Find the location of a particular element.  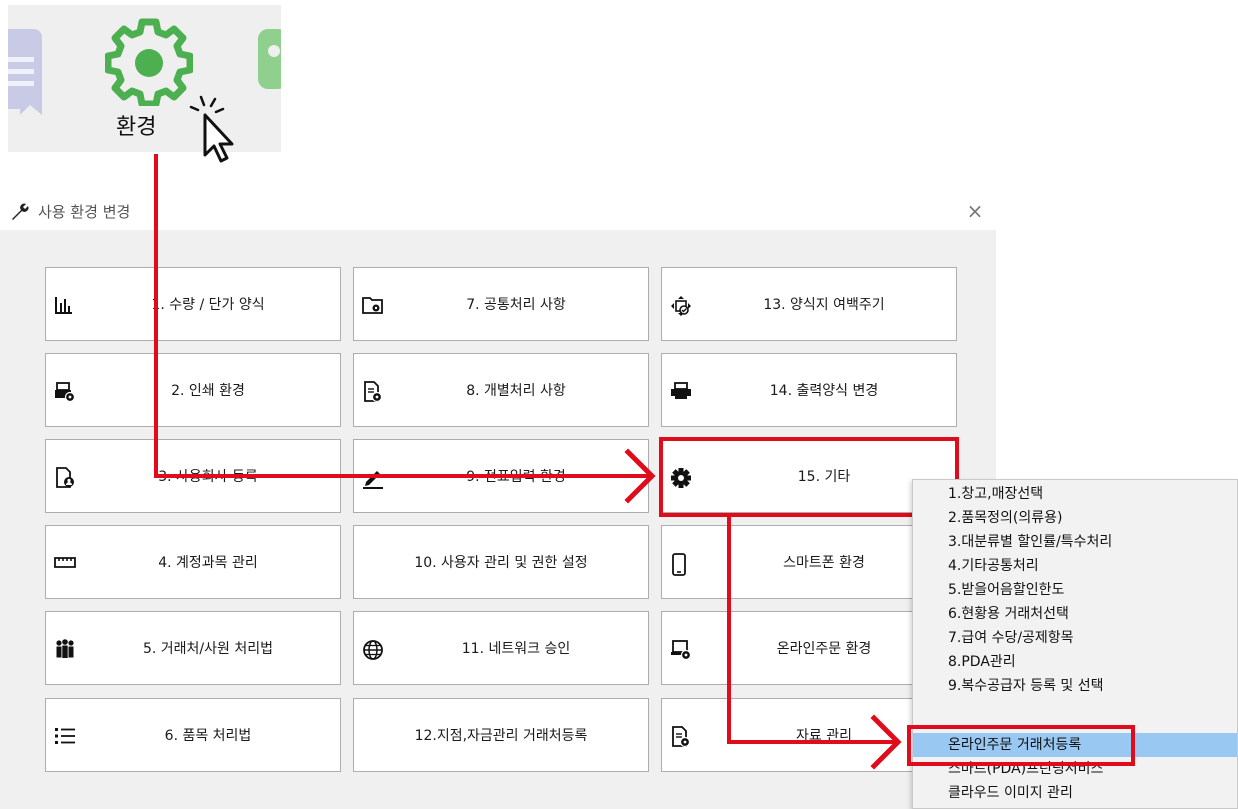

printer-icon is located at coordinates (681, 392).